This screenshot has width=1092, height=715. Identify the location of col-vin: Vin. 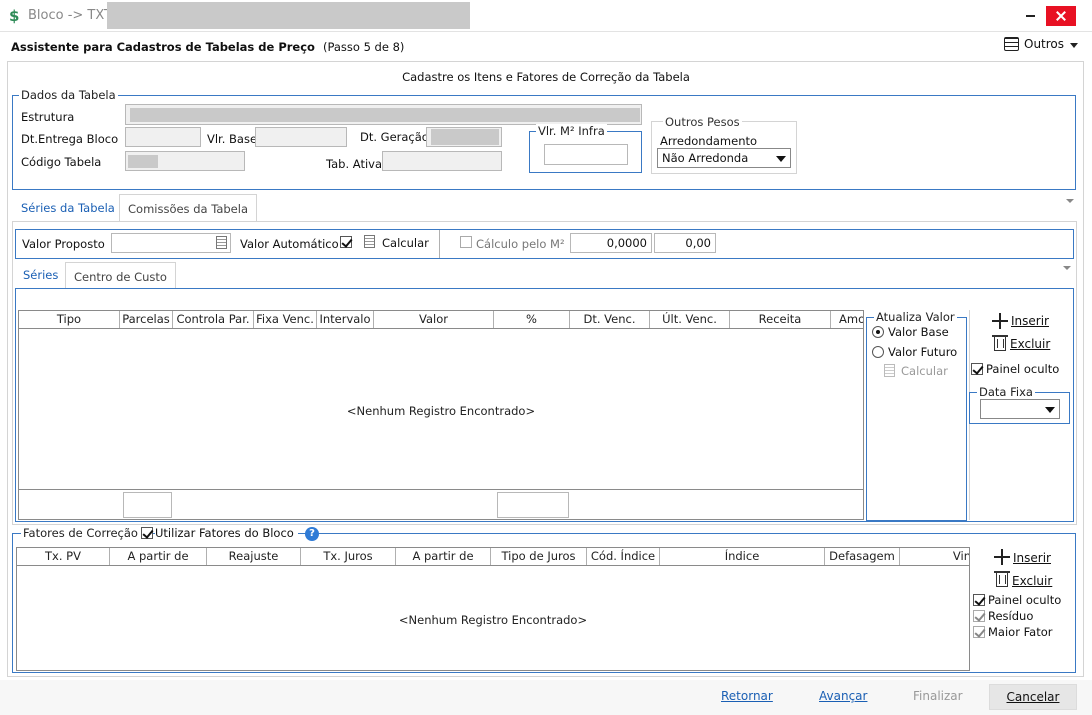
(934, 556).